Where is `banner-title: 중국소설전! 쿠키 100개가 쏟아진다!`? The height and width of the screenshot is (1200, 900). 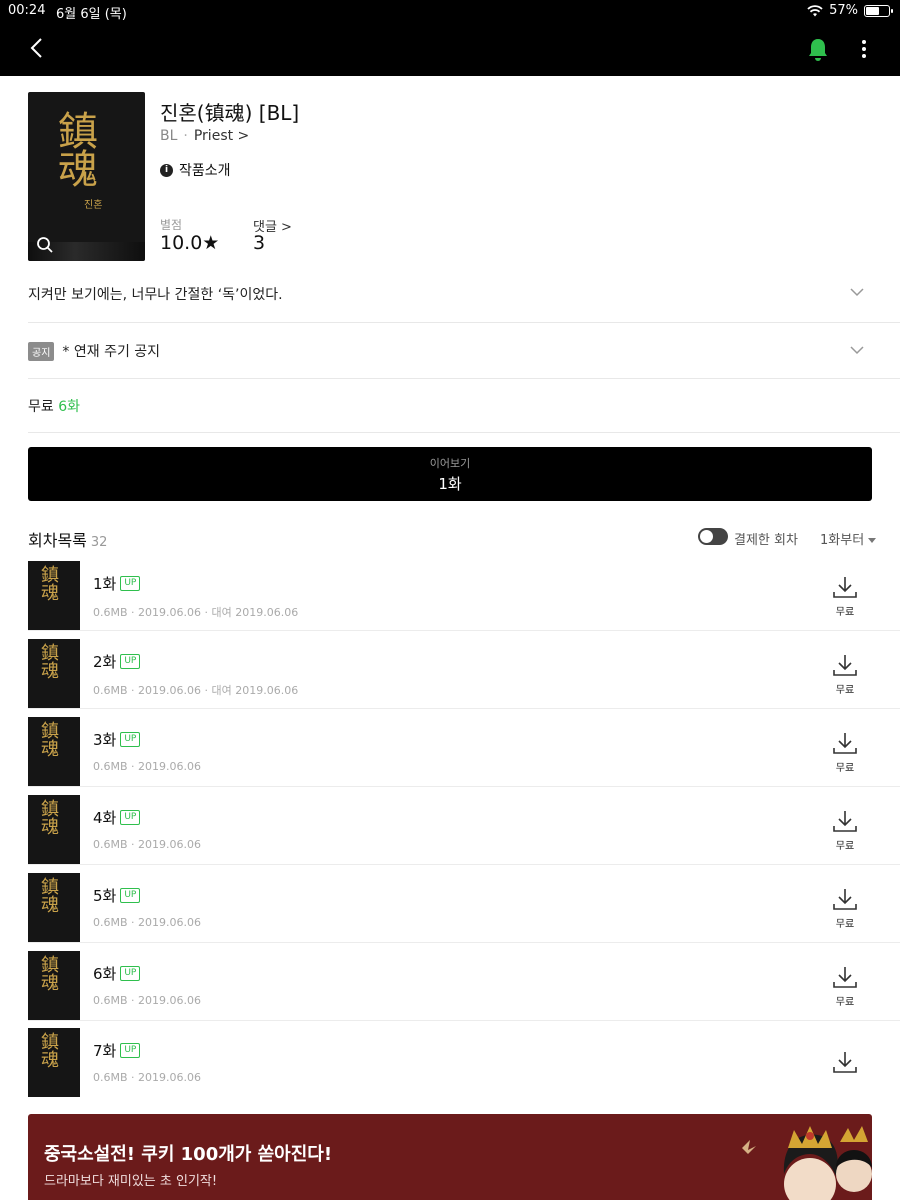 banner-title: 중국소설전! 쿠키 100개가 쏟아진다! is located at coordinates (188, 1154).